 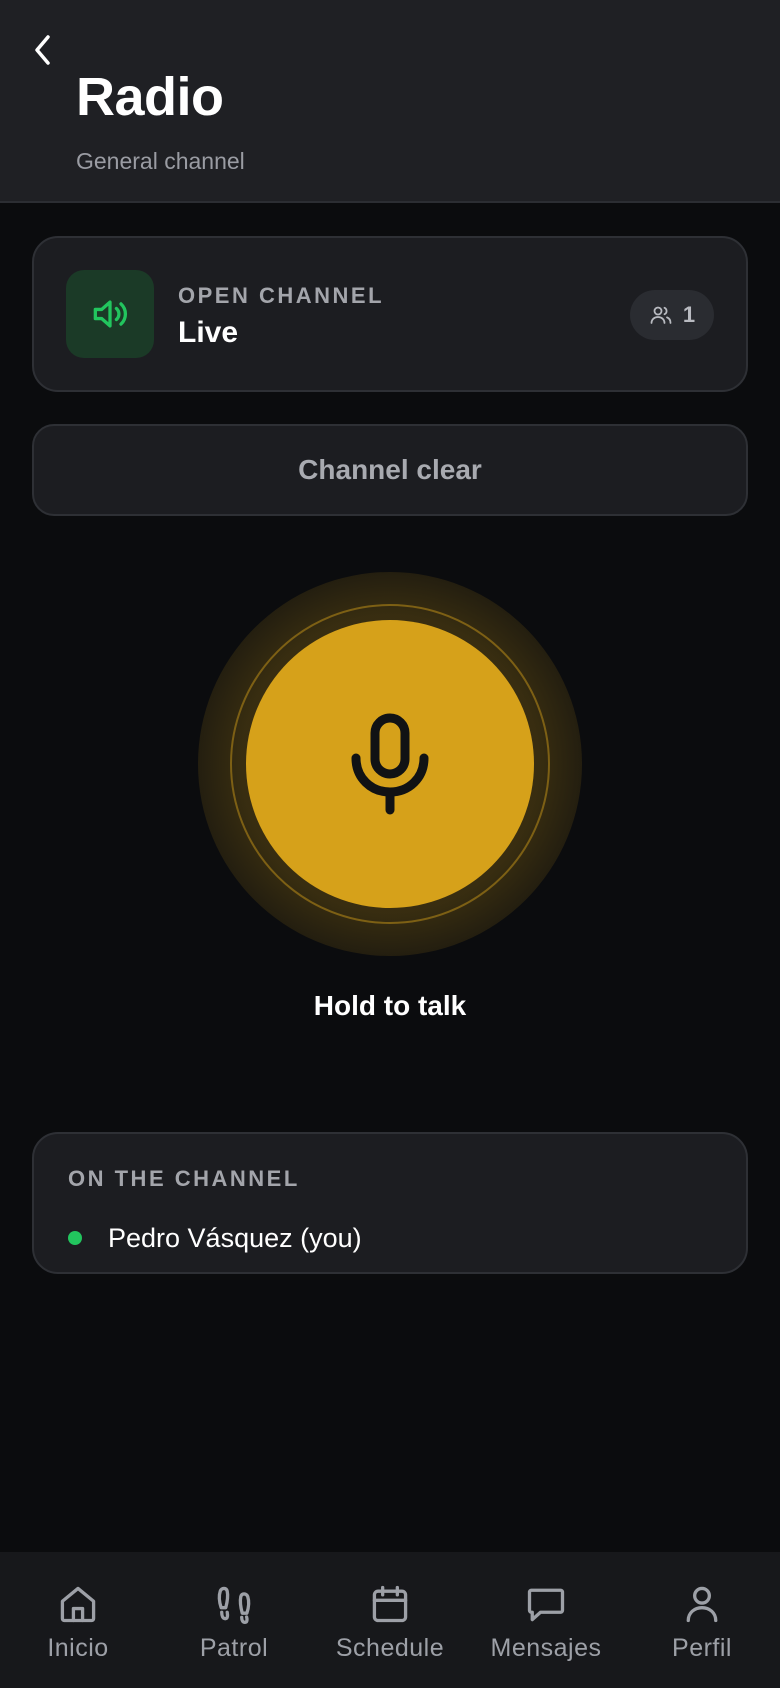 What do you see at coordinates (546, 1605) in the screenshot?
I see `message-icon` at bounding box center [546, 1605].